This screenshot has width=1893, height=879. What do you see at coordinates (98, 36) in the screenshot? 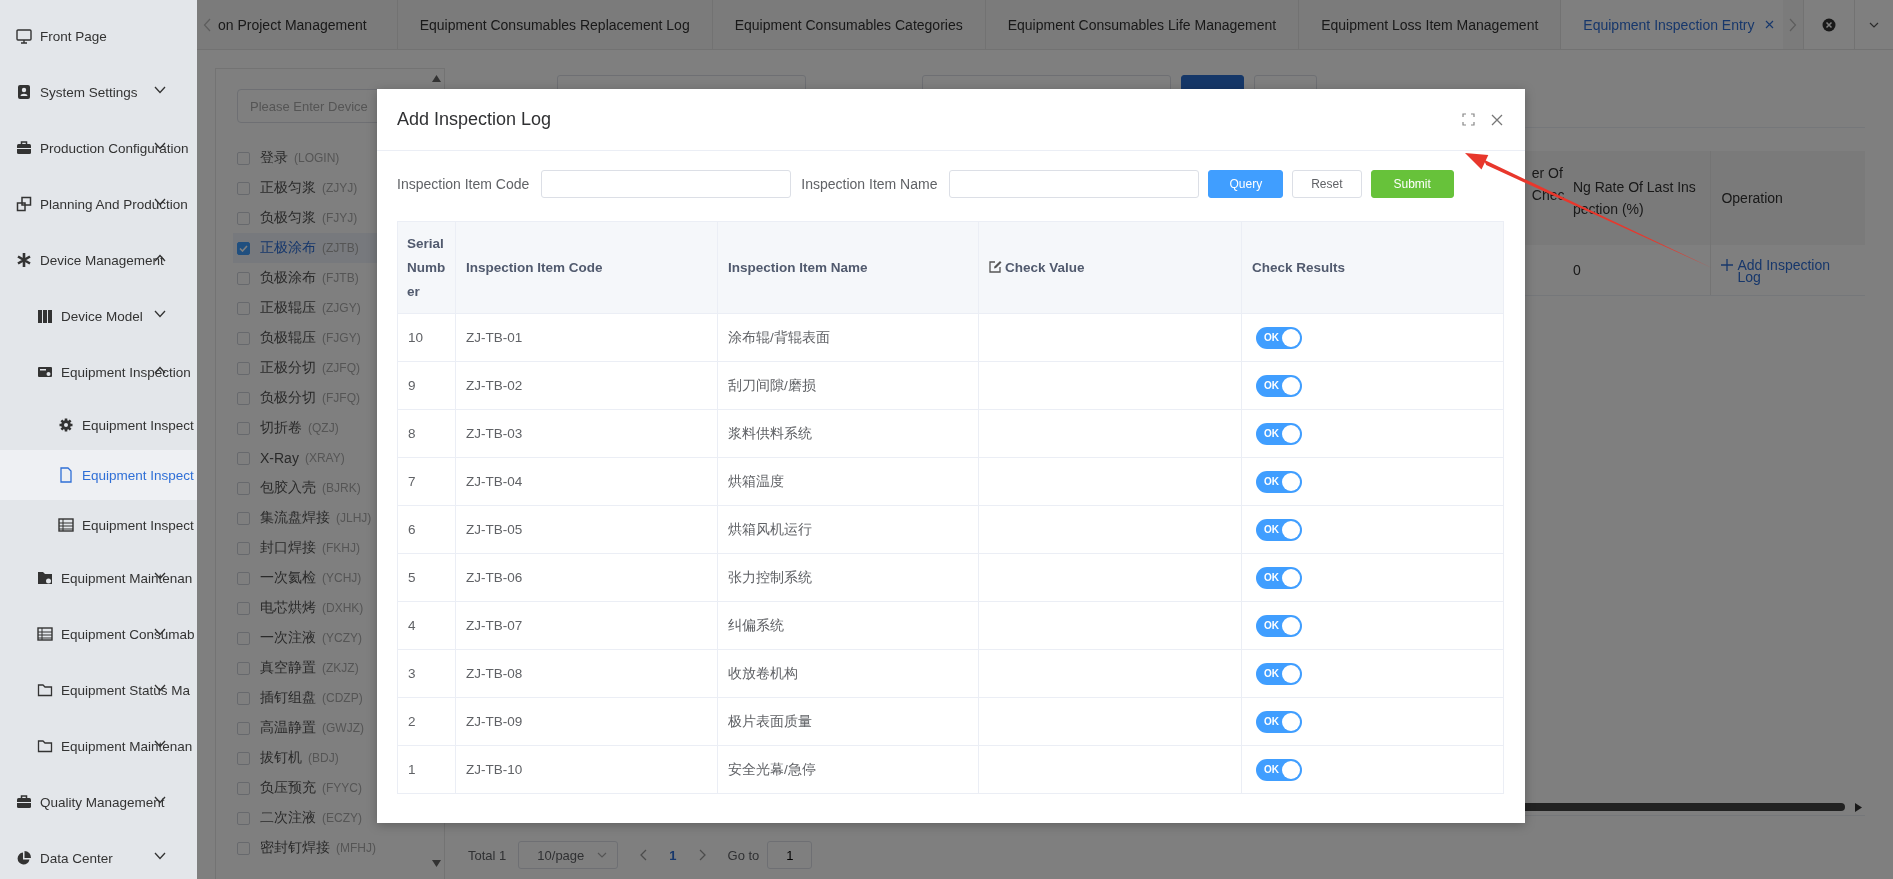
I see `sidebar-item: Front Page` at bounding box center [98, 36].